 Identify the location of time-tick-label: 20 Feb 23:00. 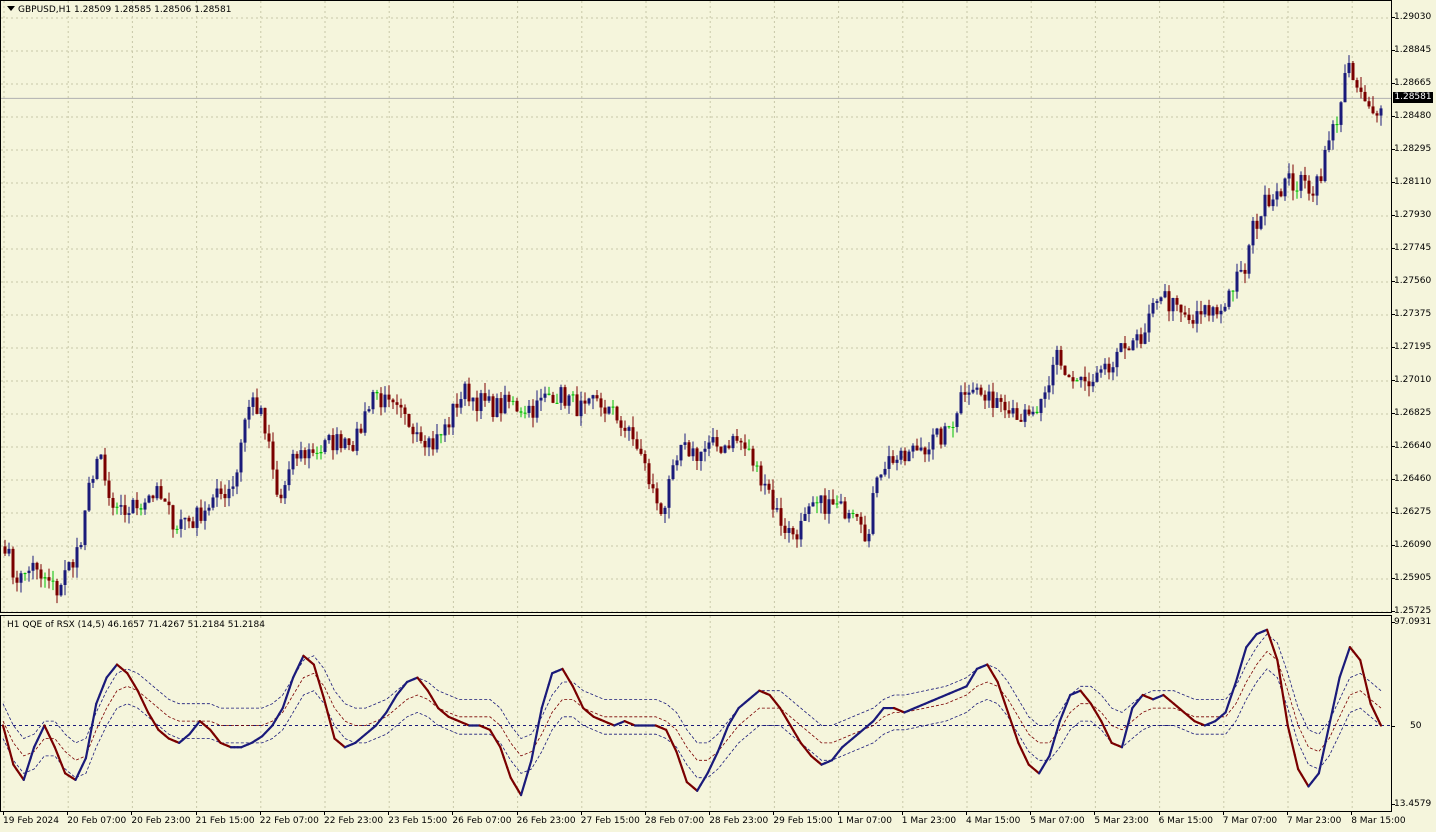
(161, 821).